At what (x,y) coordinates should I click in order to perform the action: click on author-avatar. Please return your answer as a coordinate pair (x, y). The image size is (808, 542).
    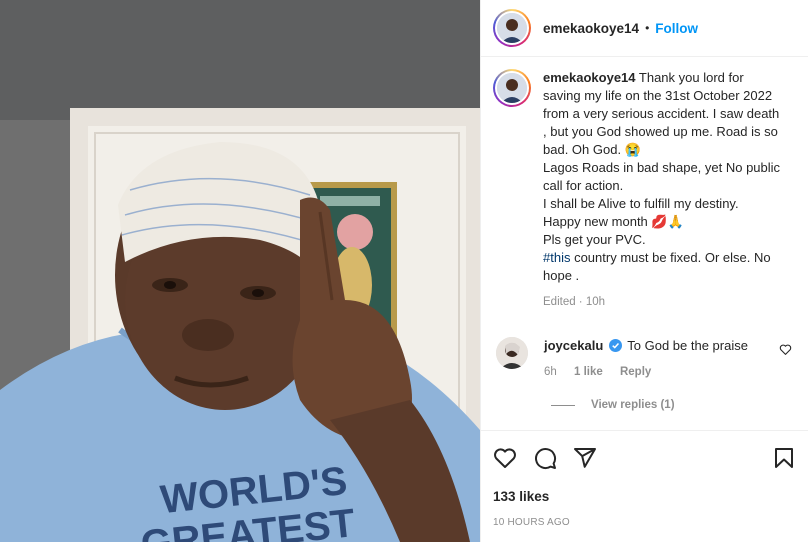
    Looking at the image, I should click on (512, 28).